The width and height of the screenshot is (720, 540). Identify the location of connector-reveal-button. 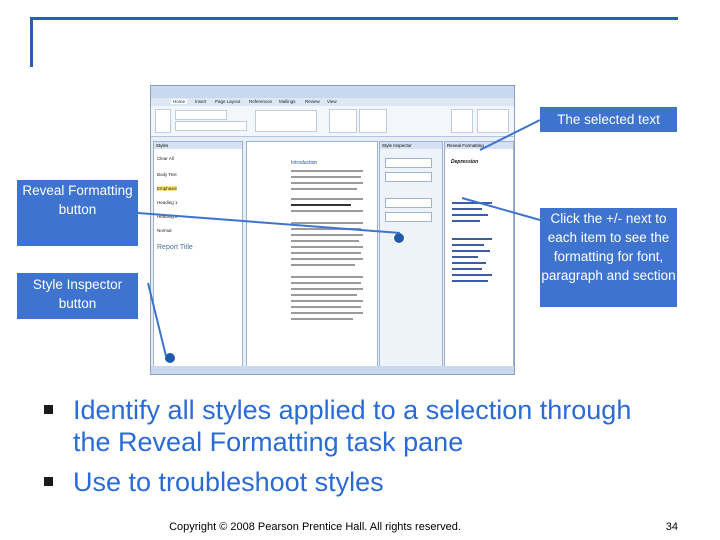
(269, 223).